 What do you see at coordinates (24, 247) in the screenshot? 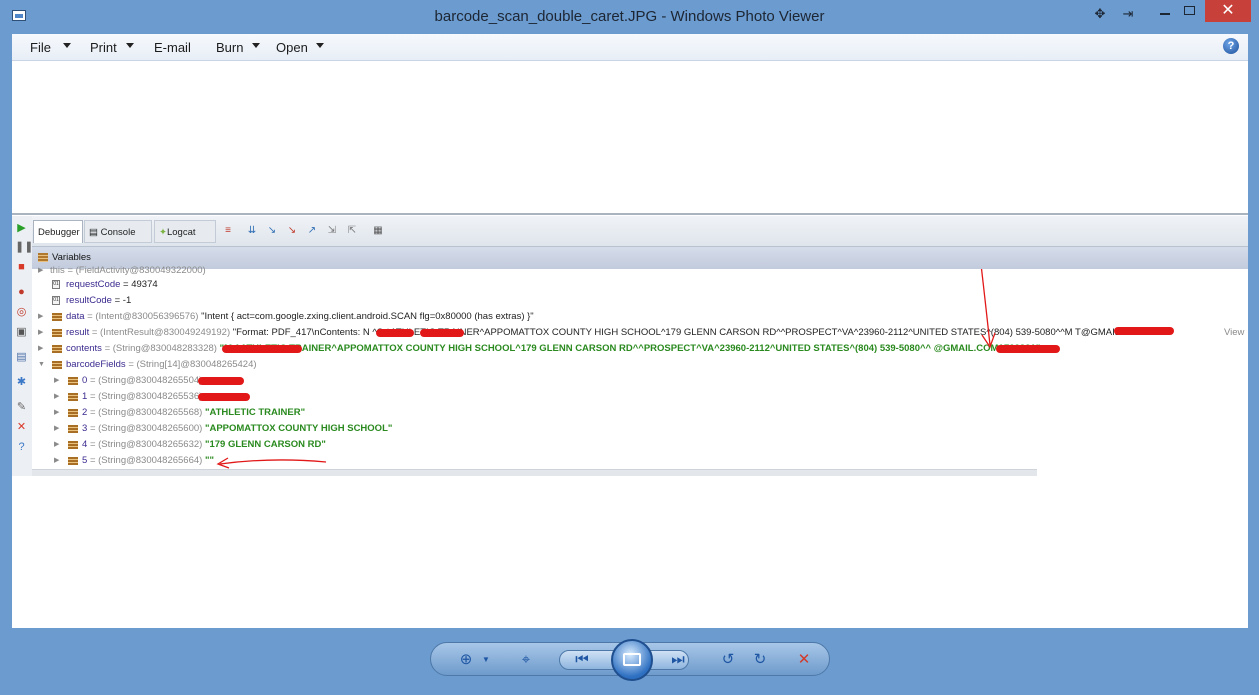
I see `pause-icon: ❚❚` at bounding box center [24, 247].